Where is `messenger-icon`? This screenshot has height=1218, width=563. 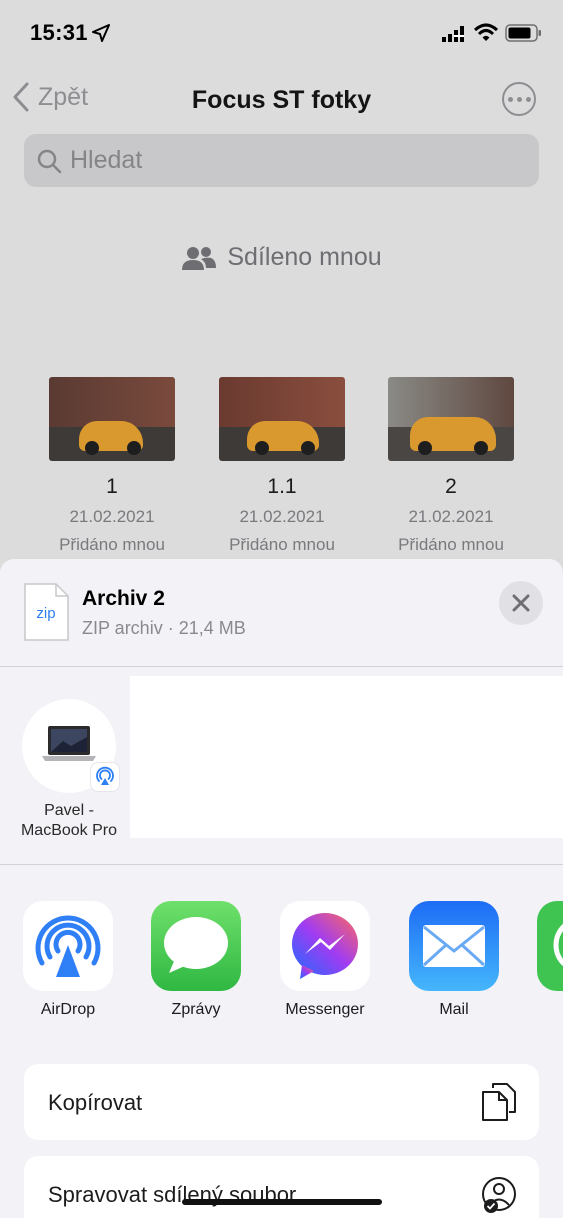 messenger-icon is located at coordinates (325, 946).